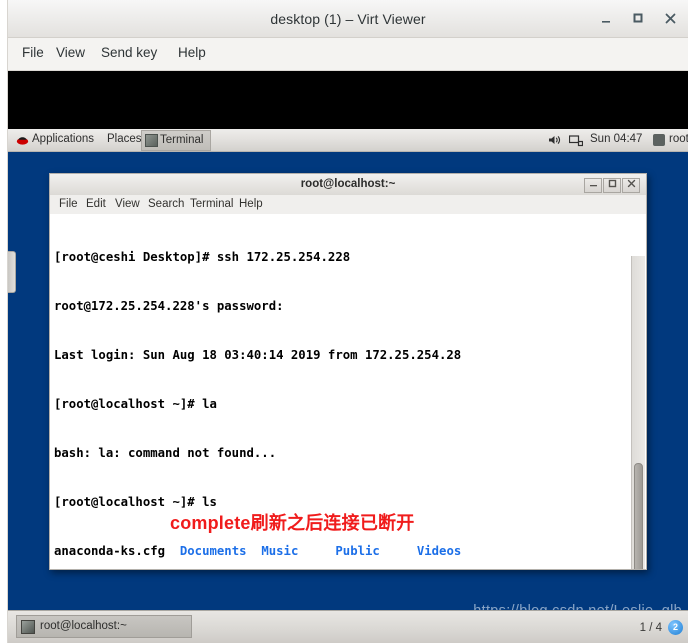 The width and height of the screenshot is (688, 643). I want to click on panel-window-button-terminal: Terminal, so click(176, 140).